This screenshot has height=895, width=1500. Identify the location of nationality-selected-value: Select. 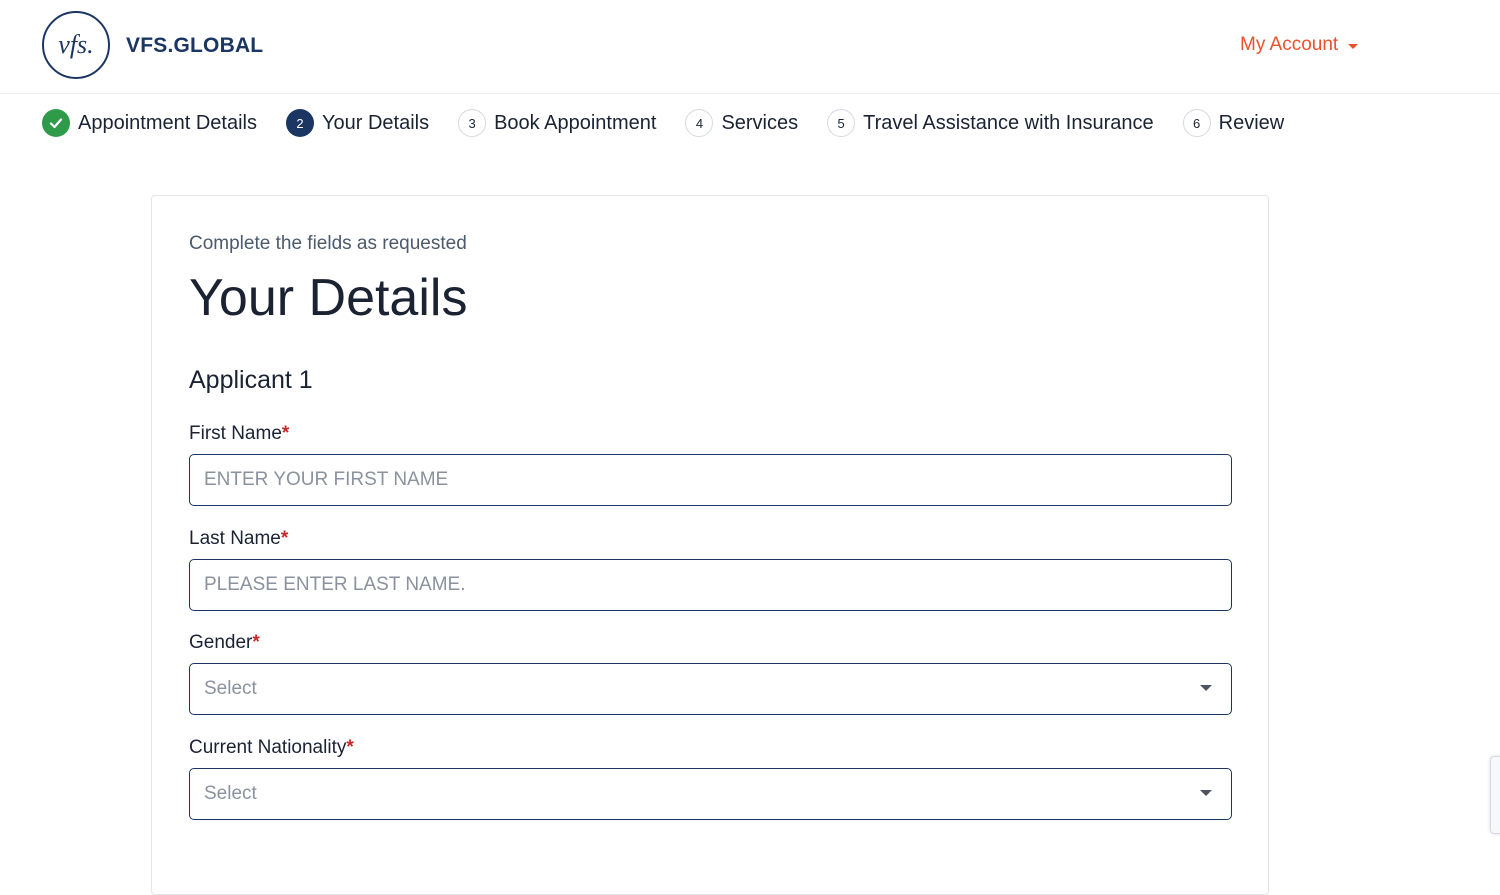
(230, 793).